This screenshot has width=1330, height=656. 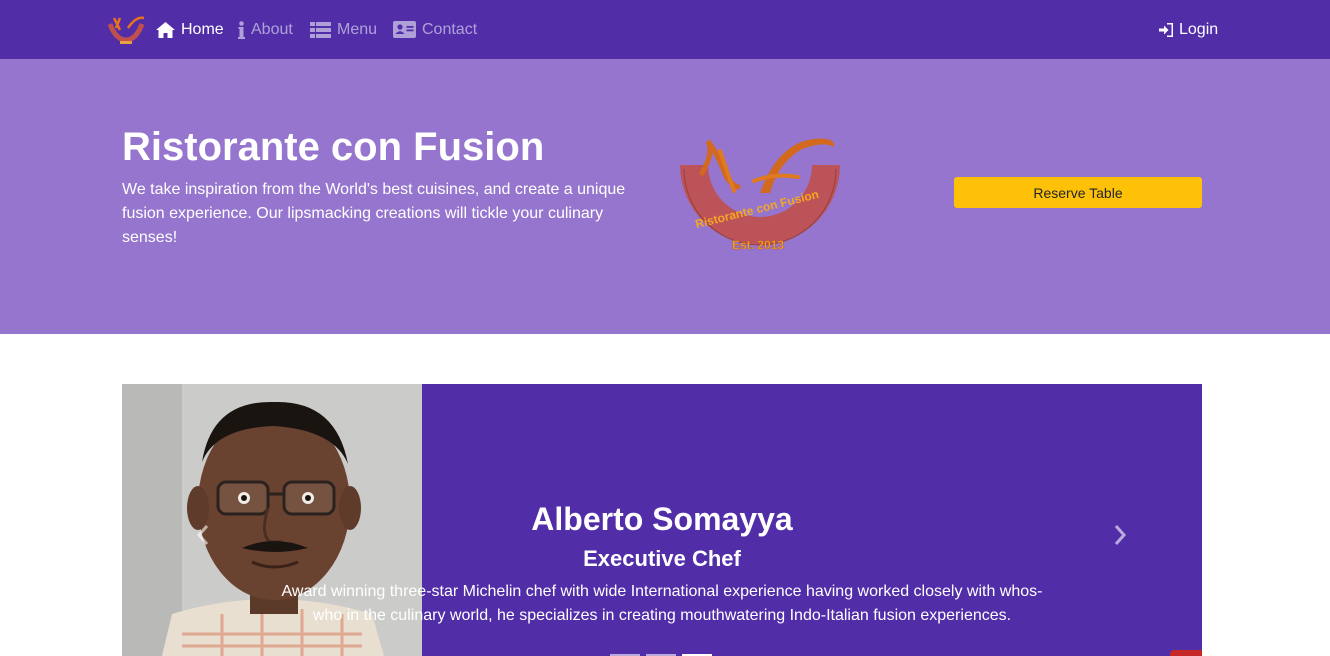 What do you see at coordinates (665, 29) in the screenshot?
I see `navbar: Home About Menu Contact Login` at bounding box center [665, 29].